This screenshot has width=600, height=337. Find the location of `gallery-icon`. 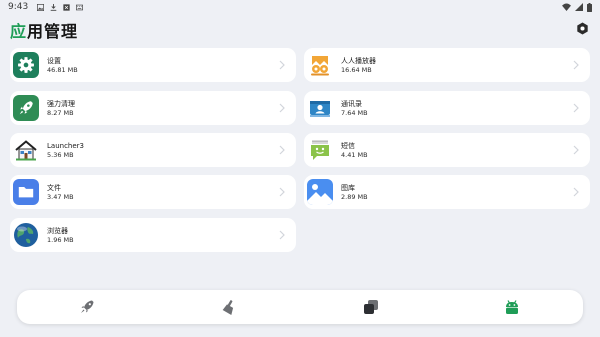

gallery-icon is located at coordinates (320, 192).